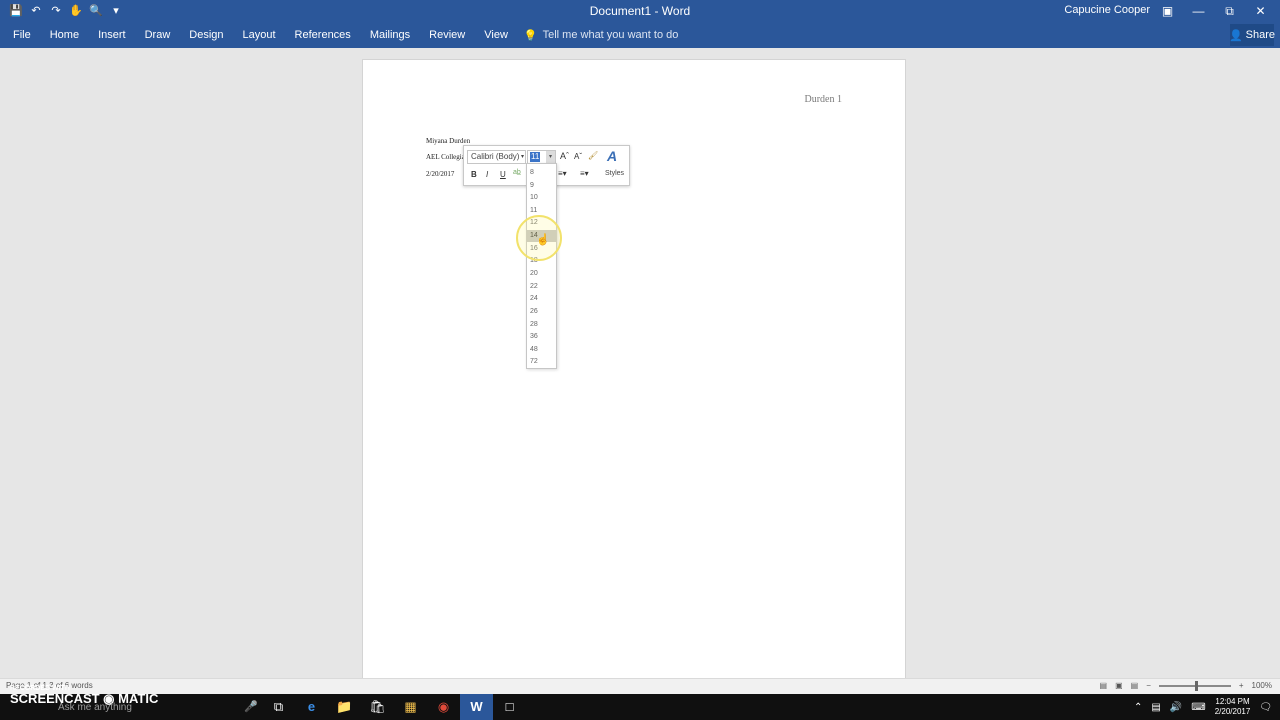 The height and width of the screenshot is (720, 1280). I want to click on zoom-slider, so click(1194, 685).